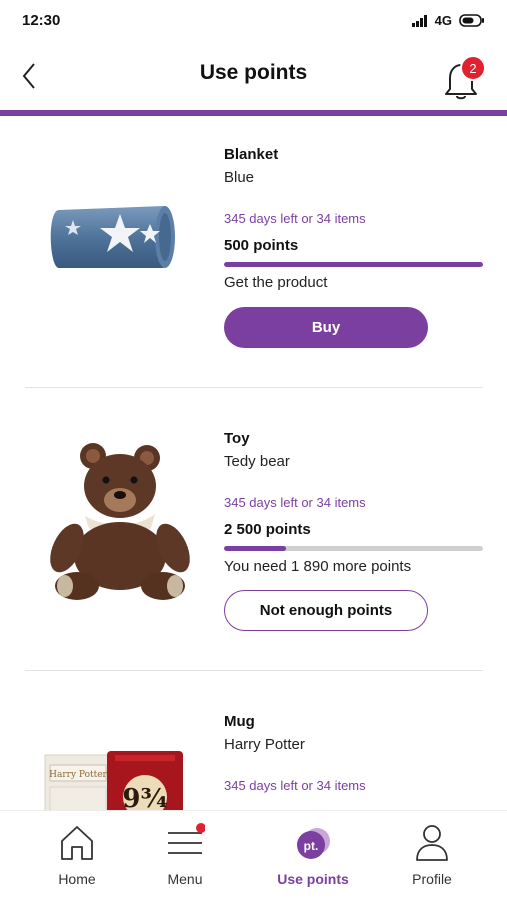  Describe the element at coordinates (432, 879) in the screenshot. I see `nav-label: Profile` at that location.